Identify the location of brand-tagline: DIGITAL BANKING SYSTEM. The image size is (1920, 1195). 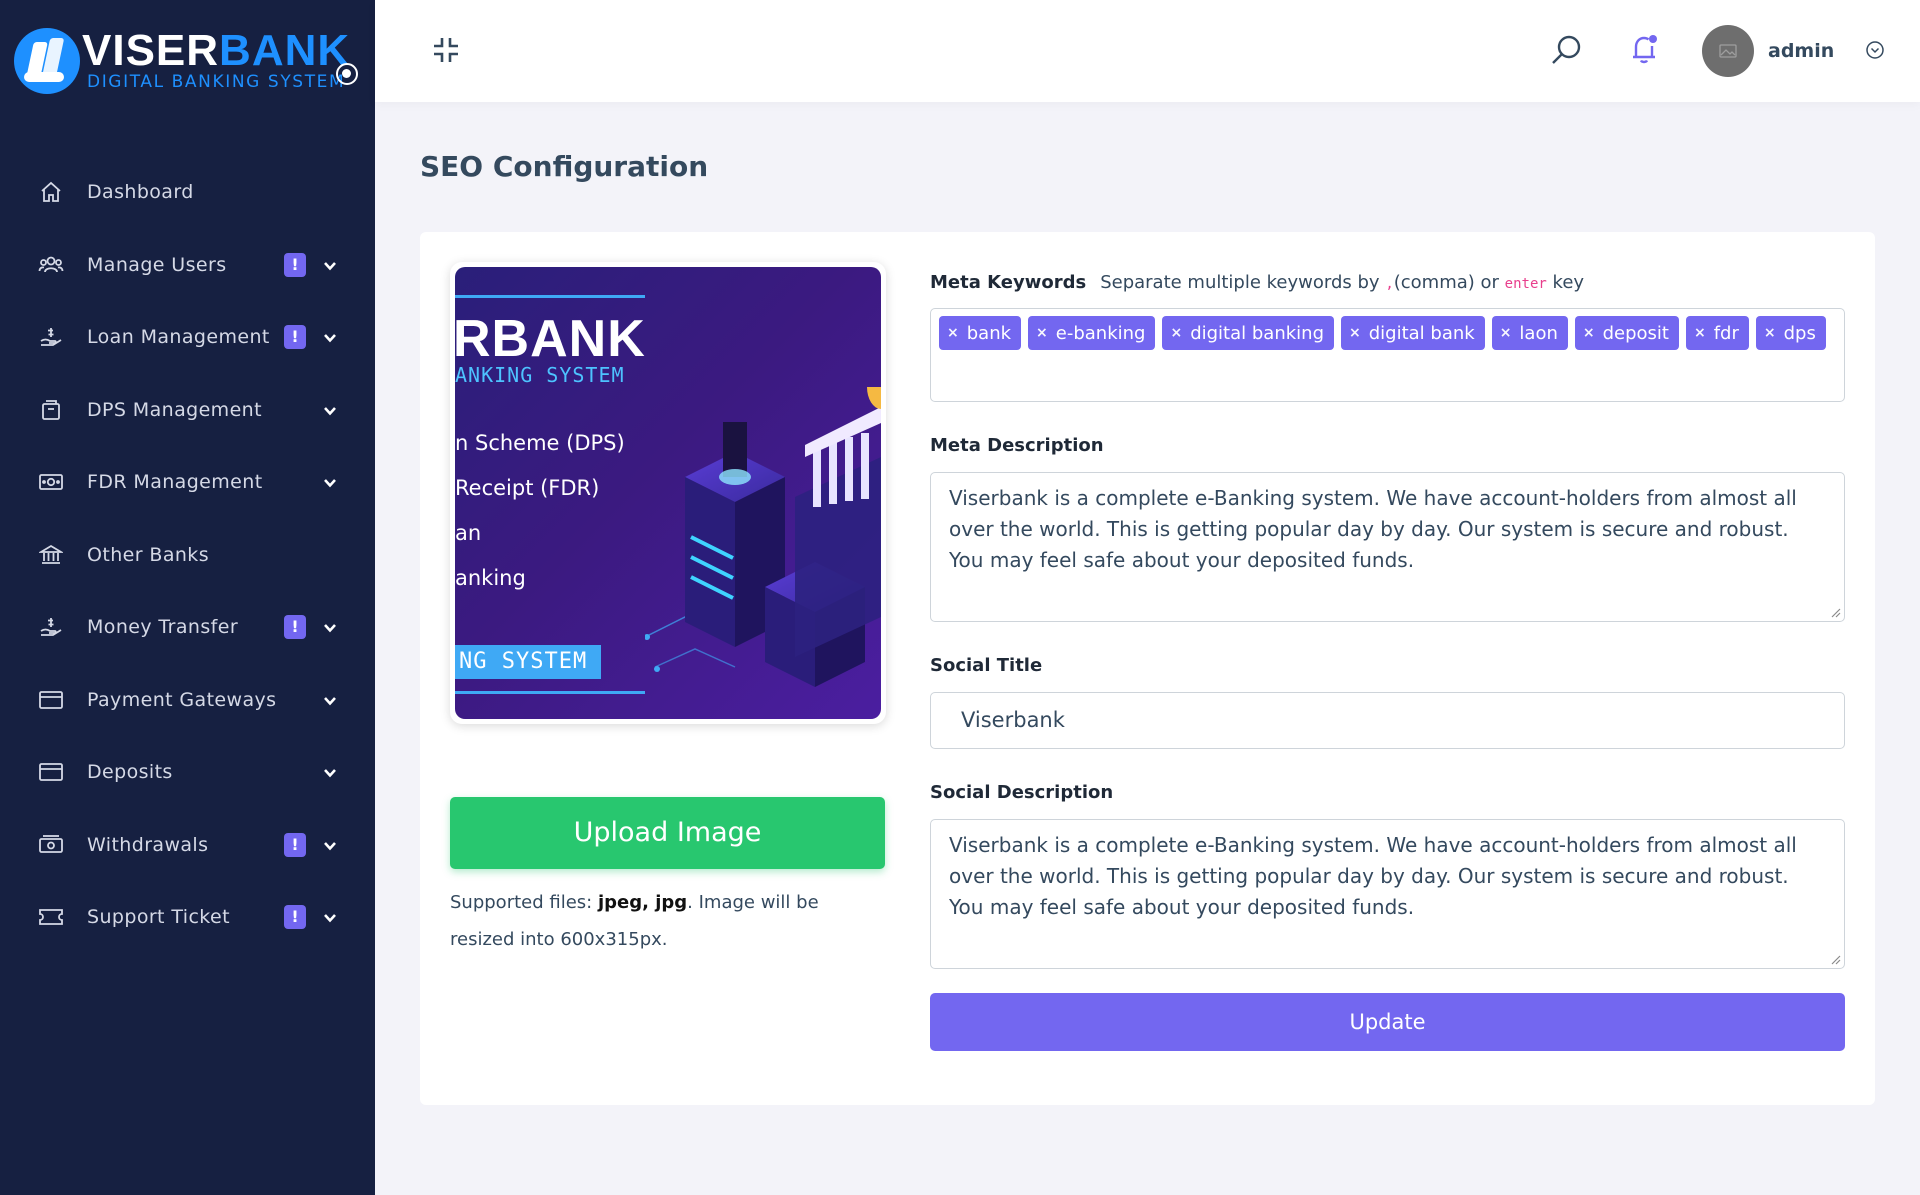
(216, 82).